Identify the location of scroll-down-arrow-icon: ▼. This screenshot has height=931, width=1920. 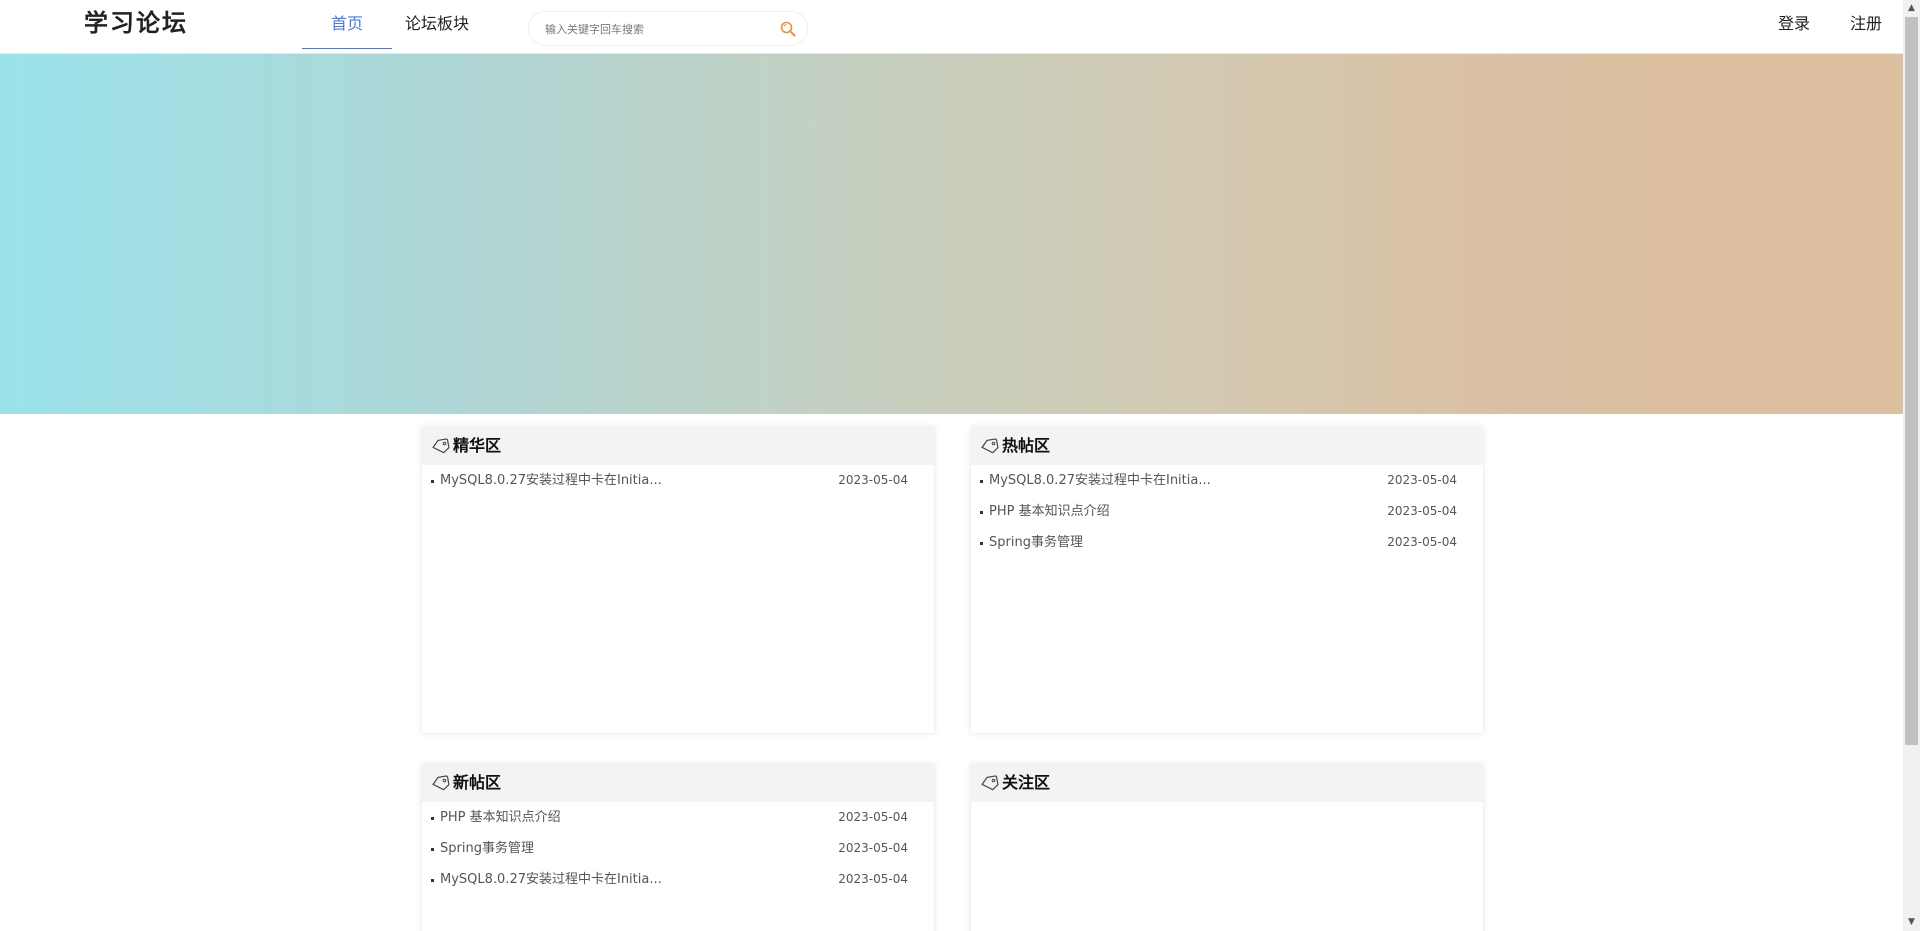
(1911, 922).